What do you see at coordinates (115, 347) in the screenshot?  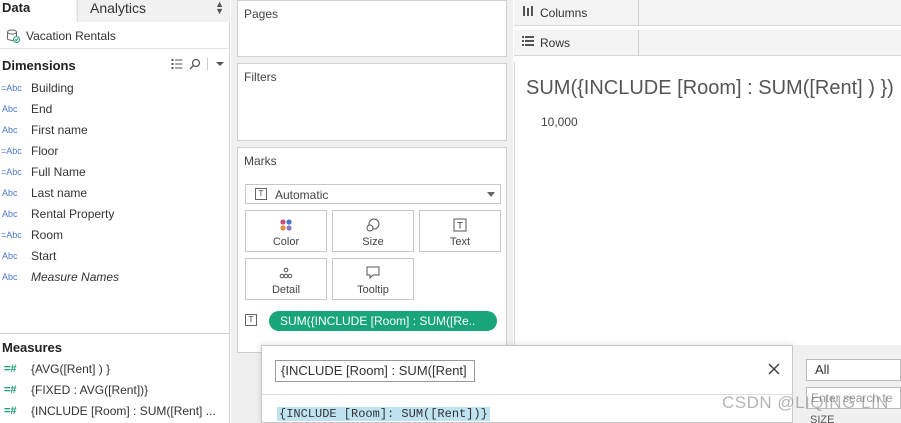 I see `measures-header: Measures` at bounding box center [115, 347].